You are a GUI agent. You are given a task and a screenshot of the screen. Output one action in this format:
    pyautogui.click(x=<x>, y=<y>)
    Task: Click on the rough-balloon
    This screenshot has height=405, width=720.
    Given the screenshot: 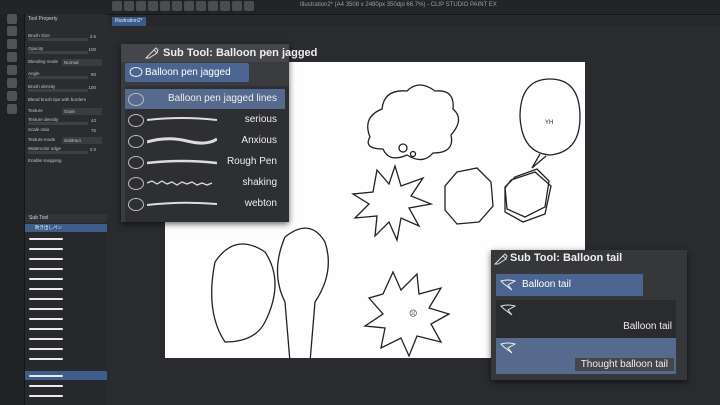 What is the action you would take?
    pyautogui.click(x=469, y=196)
    